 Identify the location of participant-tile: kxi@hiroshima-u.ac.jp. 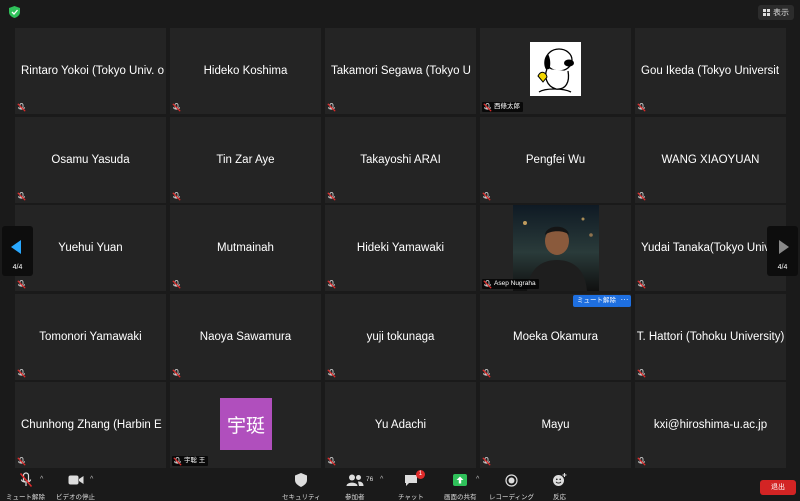
(710, 425).